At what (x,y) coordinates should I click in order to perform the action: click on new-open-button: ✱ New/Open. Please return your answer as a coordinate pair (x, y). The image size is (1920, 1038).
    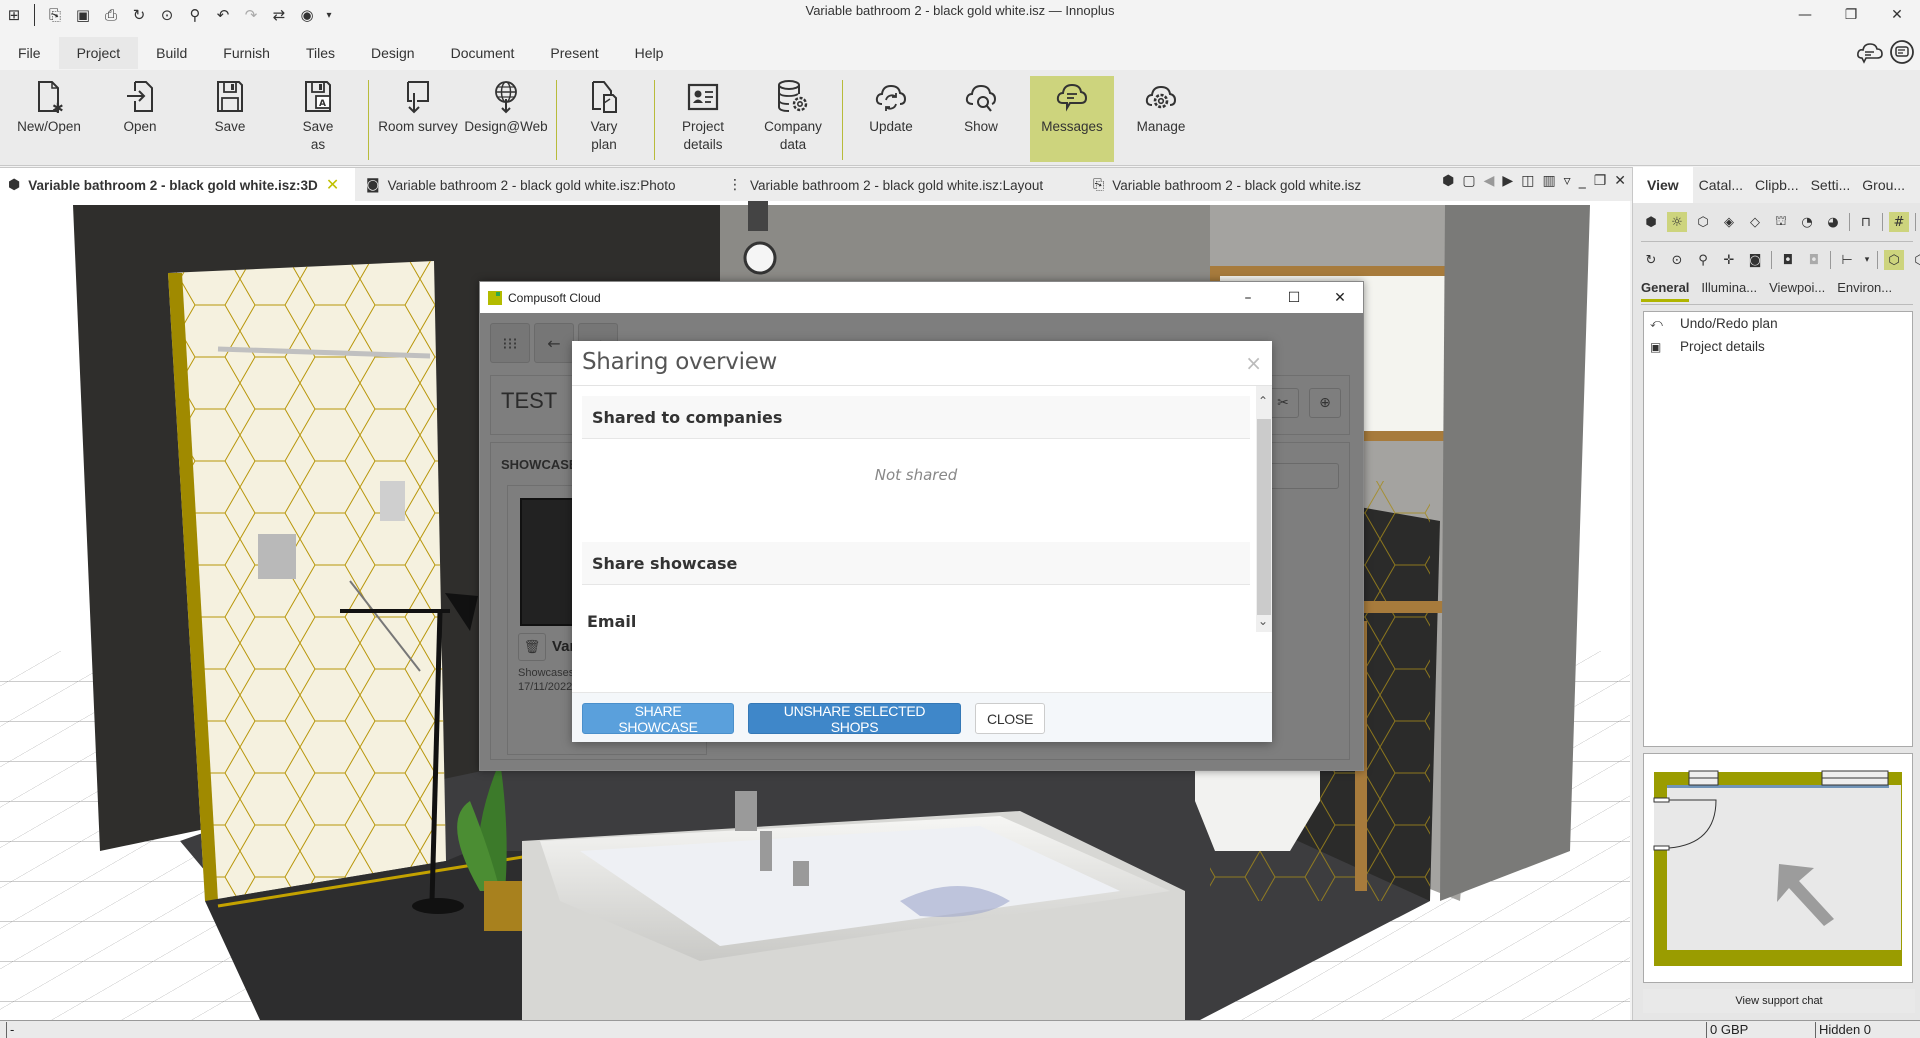
    Looking at the image, I should click on (49, 119).